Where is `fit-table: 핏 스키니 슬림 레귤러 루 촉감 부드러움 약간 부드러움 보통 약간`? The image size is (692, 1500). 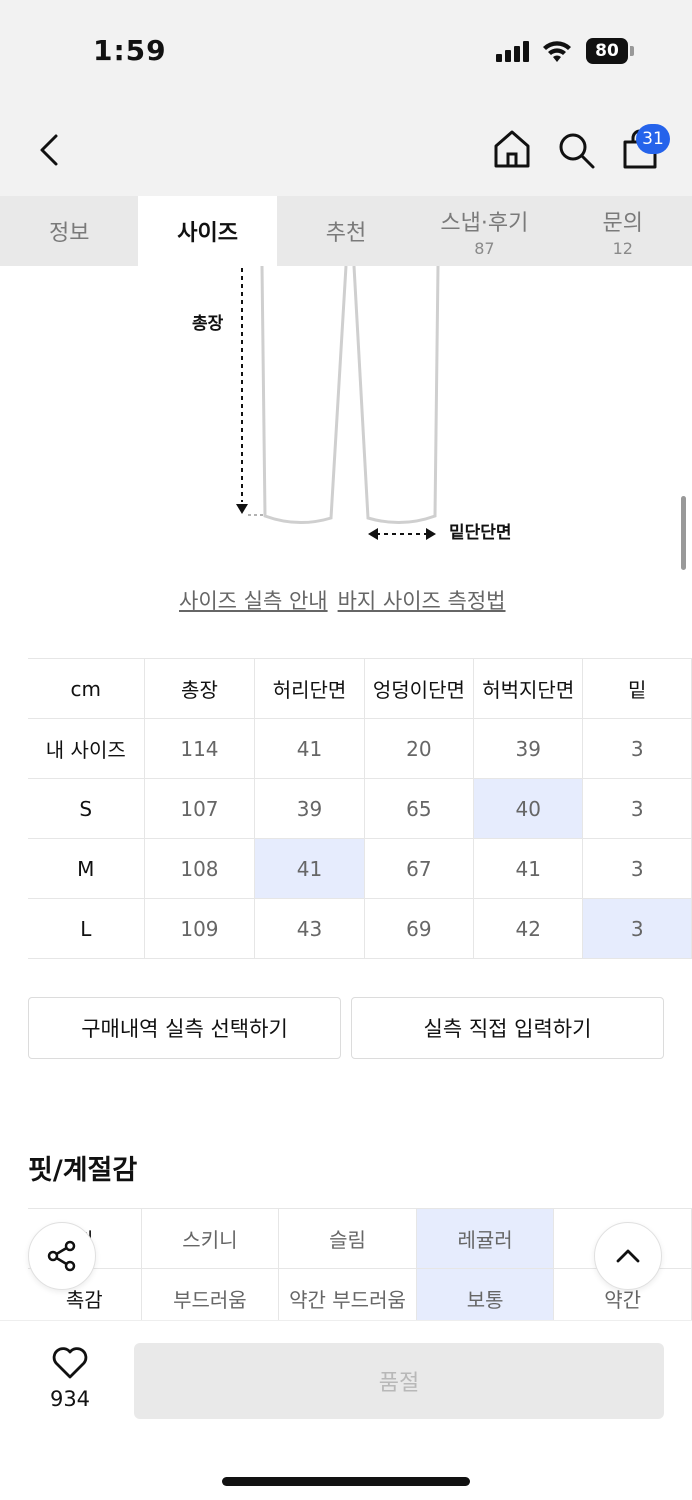 fit-table: 핏 스키니 슬림 레귤러 루 촉감 부드러움 약간 부드러움 보통 약간 is located at coordinates (360, 1264).